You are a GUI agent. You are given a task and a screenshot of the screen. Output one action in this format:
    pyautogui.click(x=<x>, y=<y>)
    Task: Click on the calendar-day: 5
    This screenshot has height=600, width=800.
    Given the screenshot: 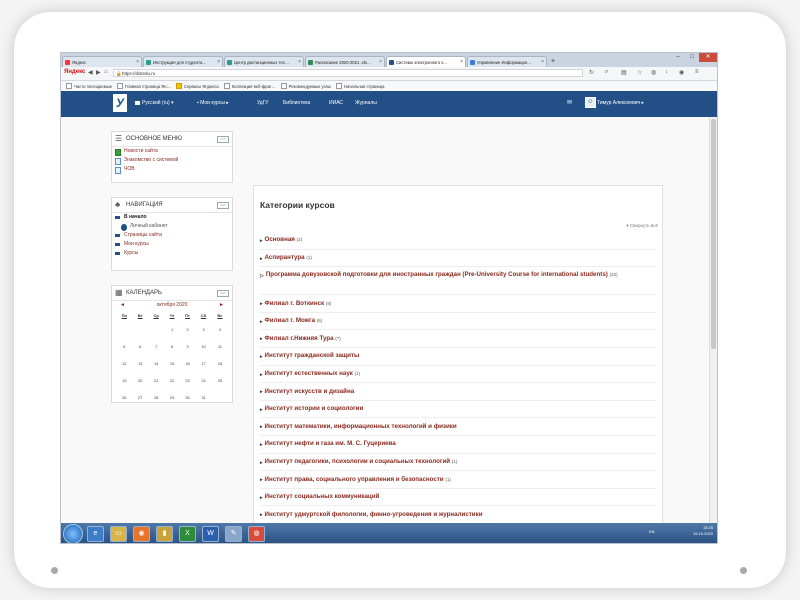 What is the action you would take?
    pyautogui.click(x=124, y=346)
    